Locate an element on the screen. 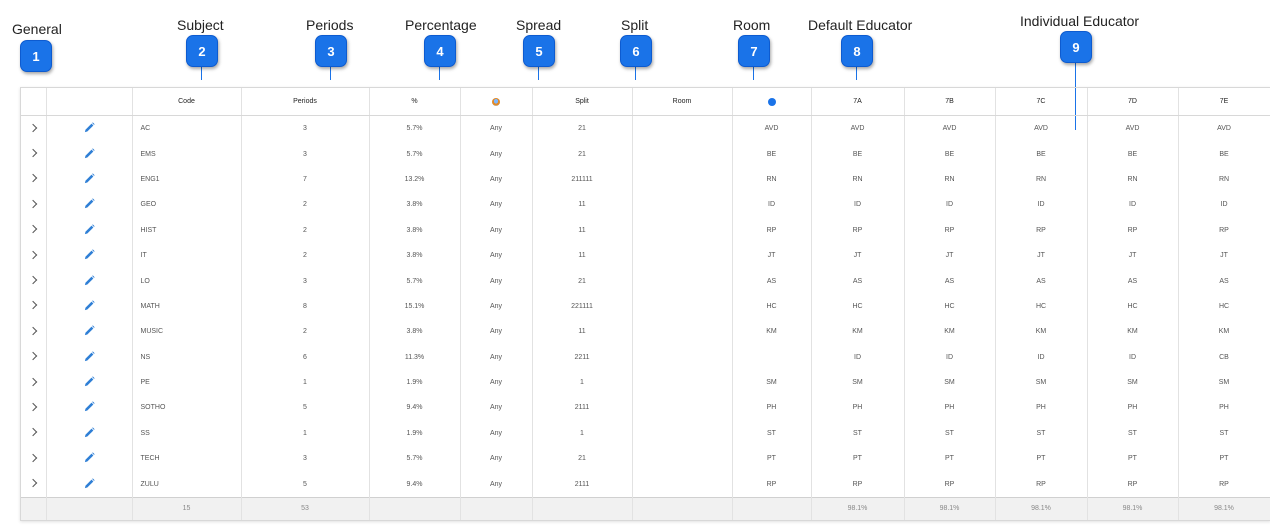 The width and height of the screenshot is (1270, 527). cell-default-educator: PH is located at coordinates (772, 408).